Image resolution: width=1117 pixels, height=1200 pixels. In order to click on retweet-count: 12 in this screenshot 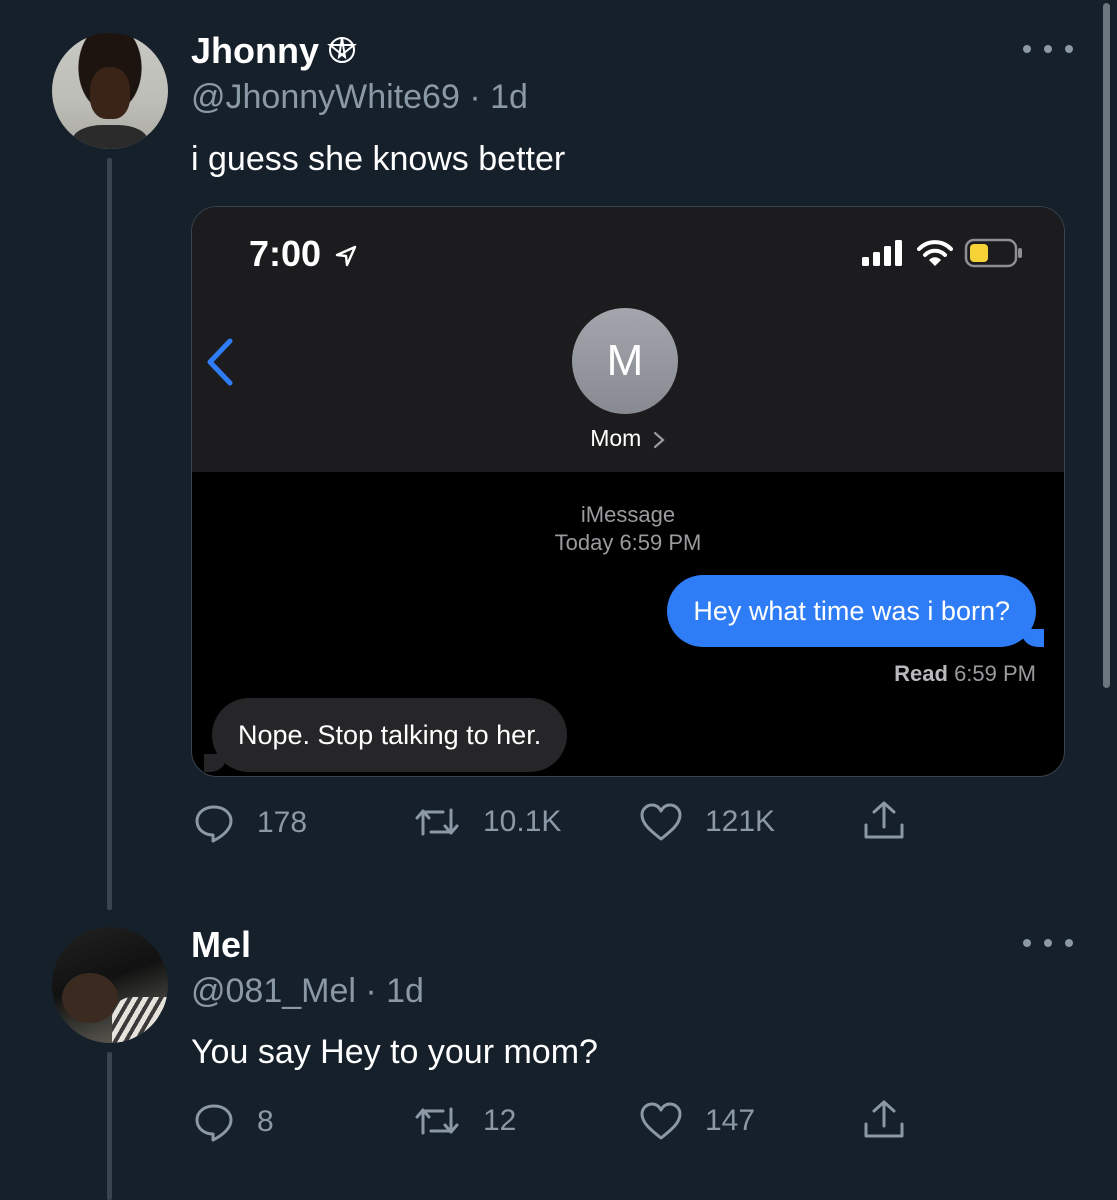, I will do `click(500, 1120)`.